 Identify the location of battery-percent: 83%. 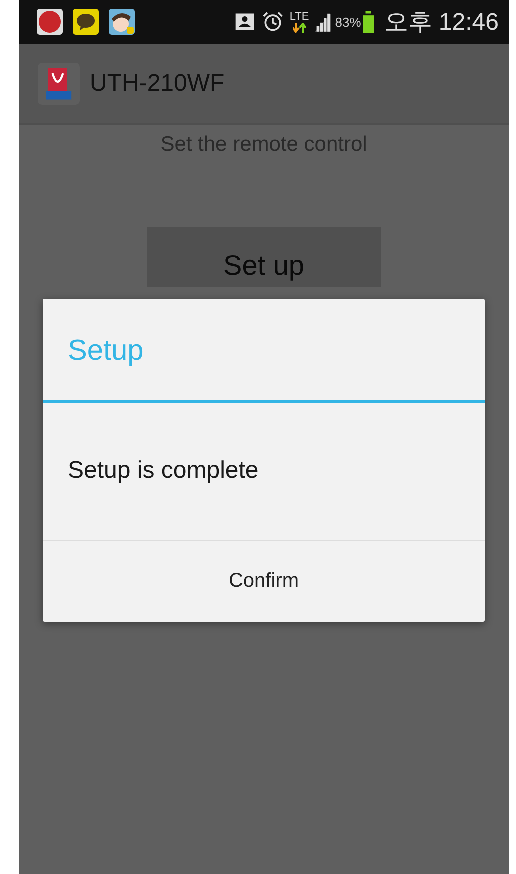
(348, 22).